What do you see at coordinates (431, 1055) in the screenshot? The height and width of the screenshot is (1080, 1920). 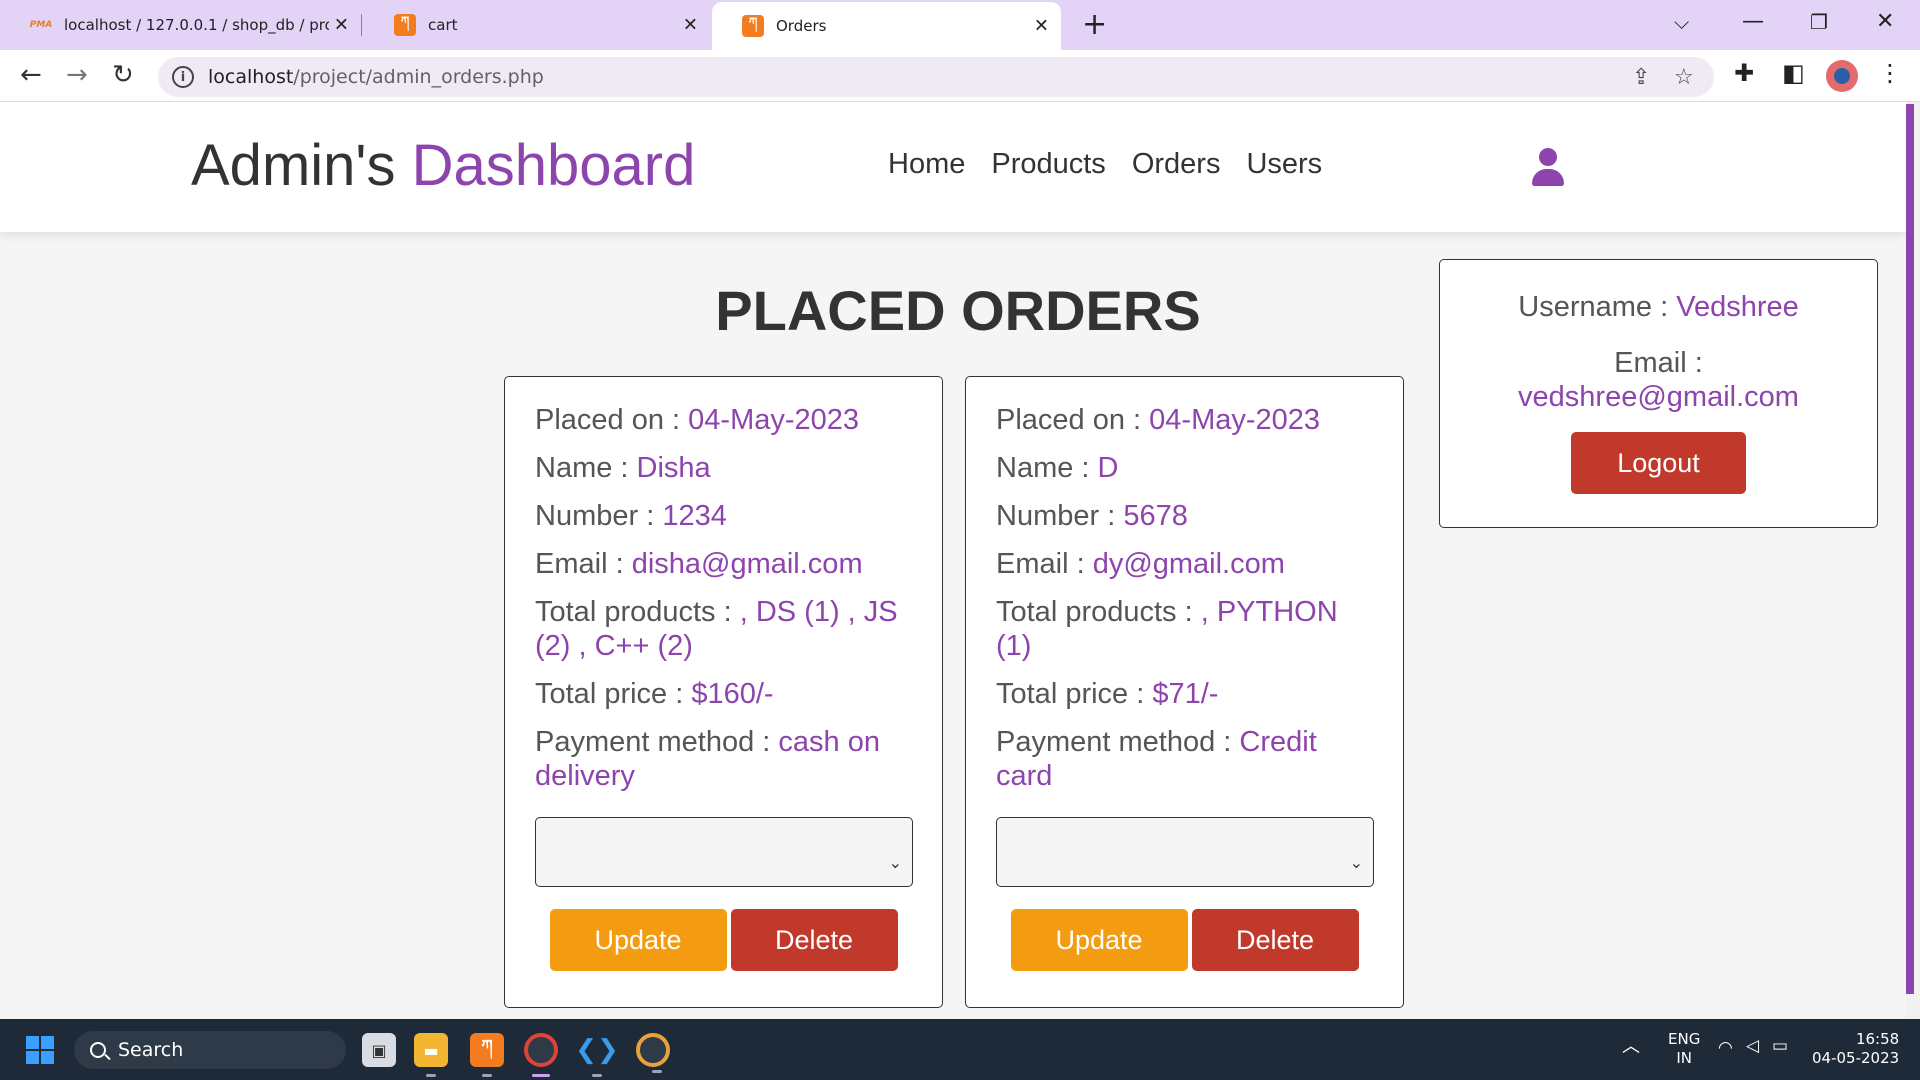 I see `file-explorer-icon: ▬` at bounding box center [431, 1055].